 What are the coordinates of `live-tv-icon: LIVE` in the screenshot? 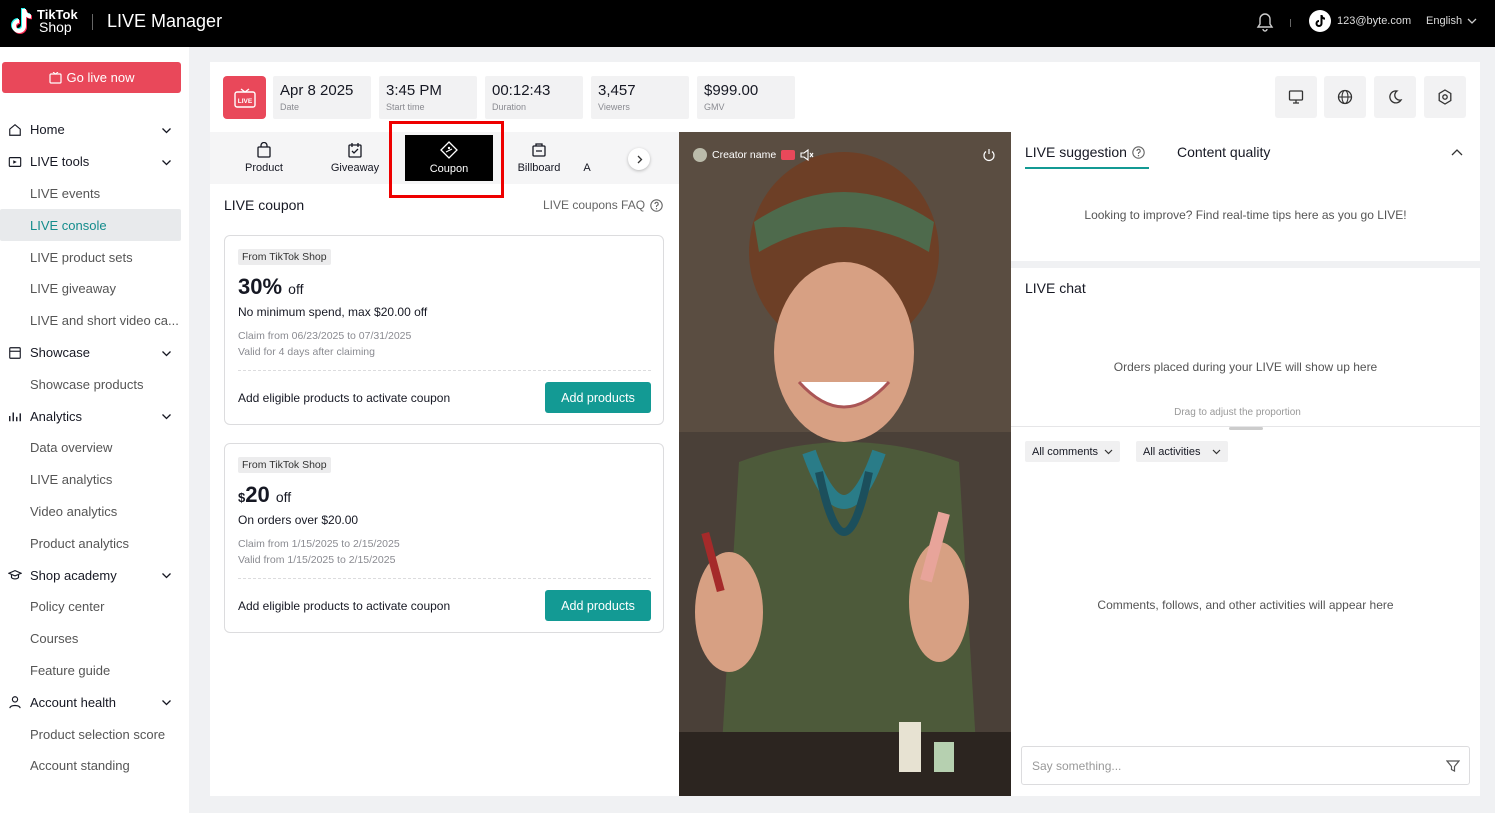 It's located at (244, 97).